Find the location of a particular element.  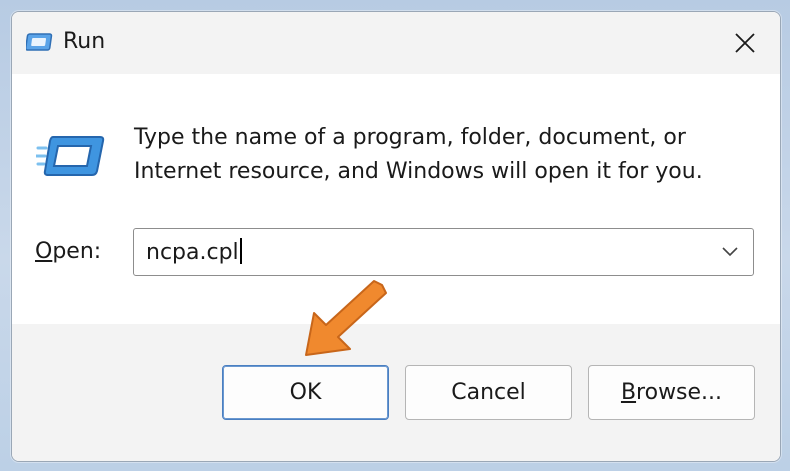

open-input: ncpa.cpl is located at coordinates (194, 251).